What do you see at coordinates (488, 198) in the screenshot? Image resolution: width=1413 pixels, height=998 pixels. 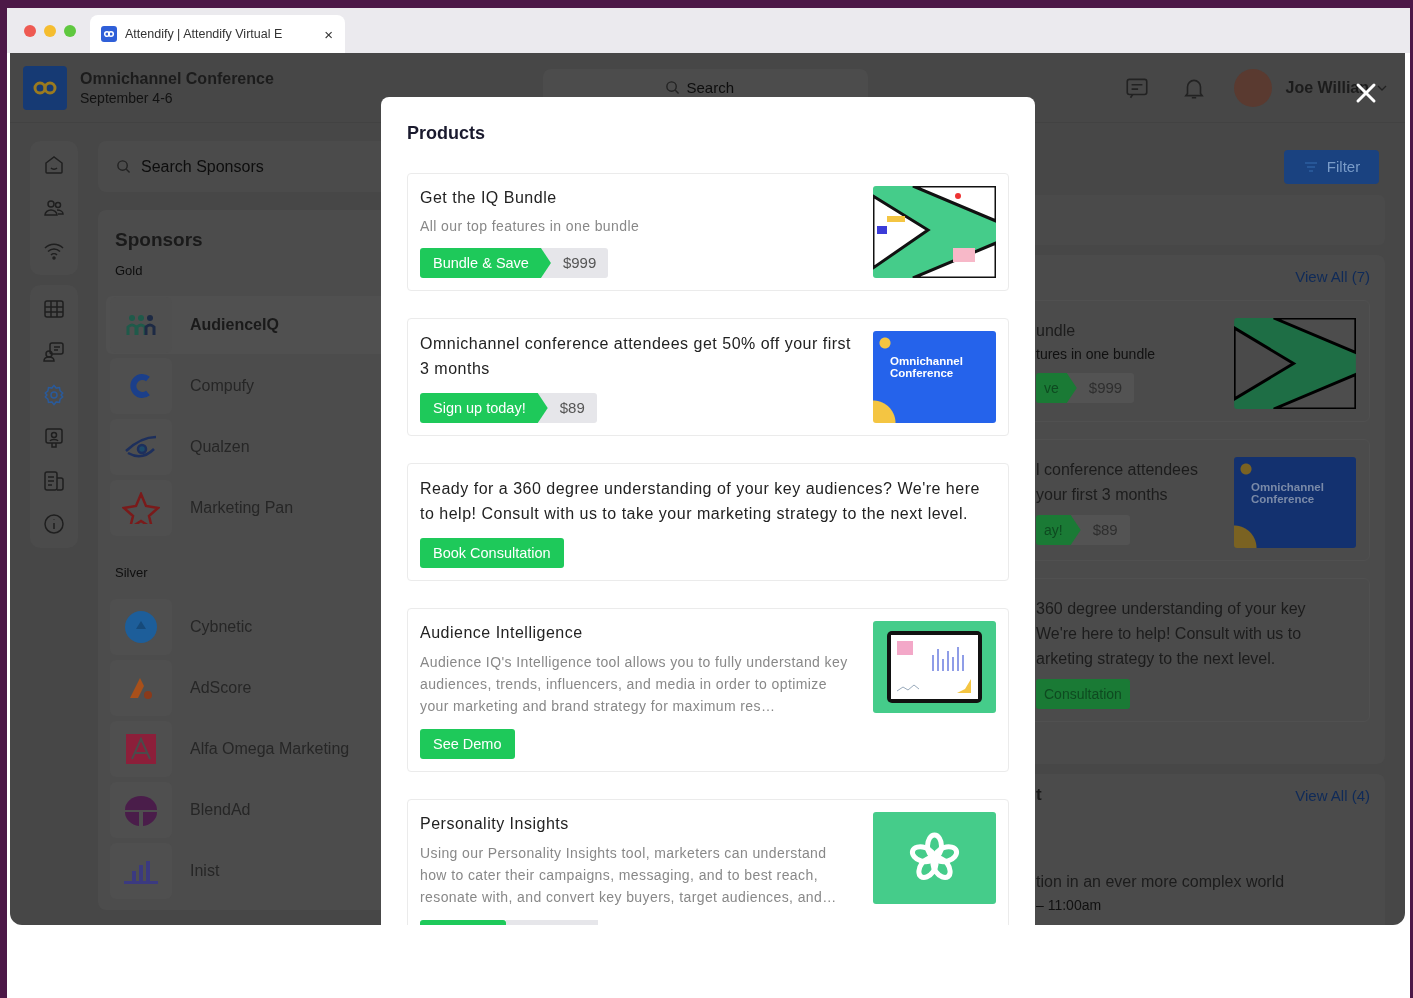 I see `product-title: Get the IQ Bundle` at bounding box center [488, 198].